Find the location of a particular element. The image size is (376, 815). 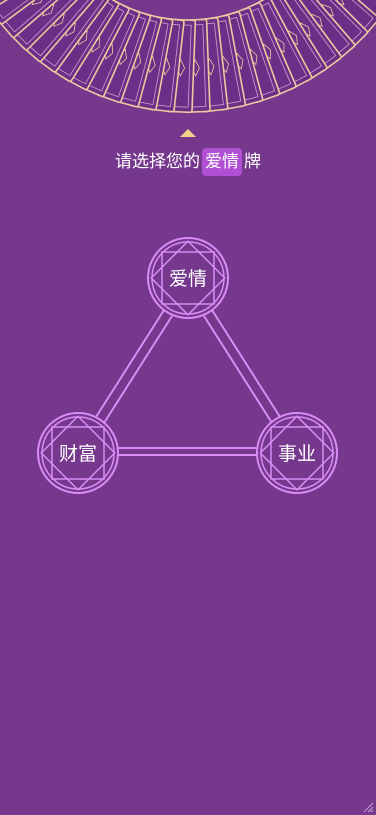

spread-node-career-label: 事业 is located at coordinates (297, 454).